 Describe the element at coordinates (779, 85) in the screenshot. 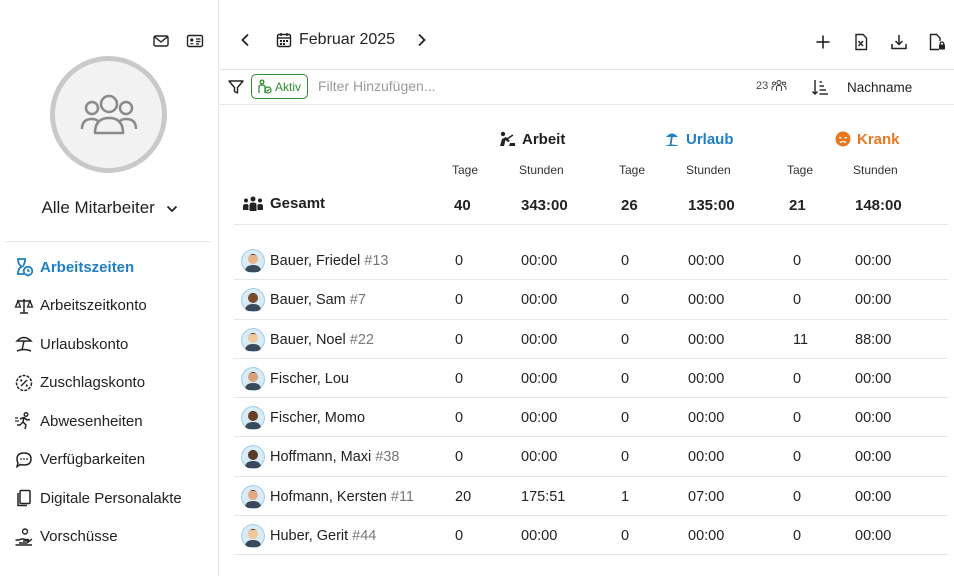

I see `people-count-icon` at that location.